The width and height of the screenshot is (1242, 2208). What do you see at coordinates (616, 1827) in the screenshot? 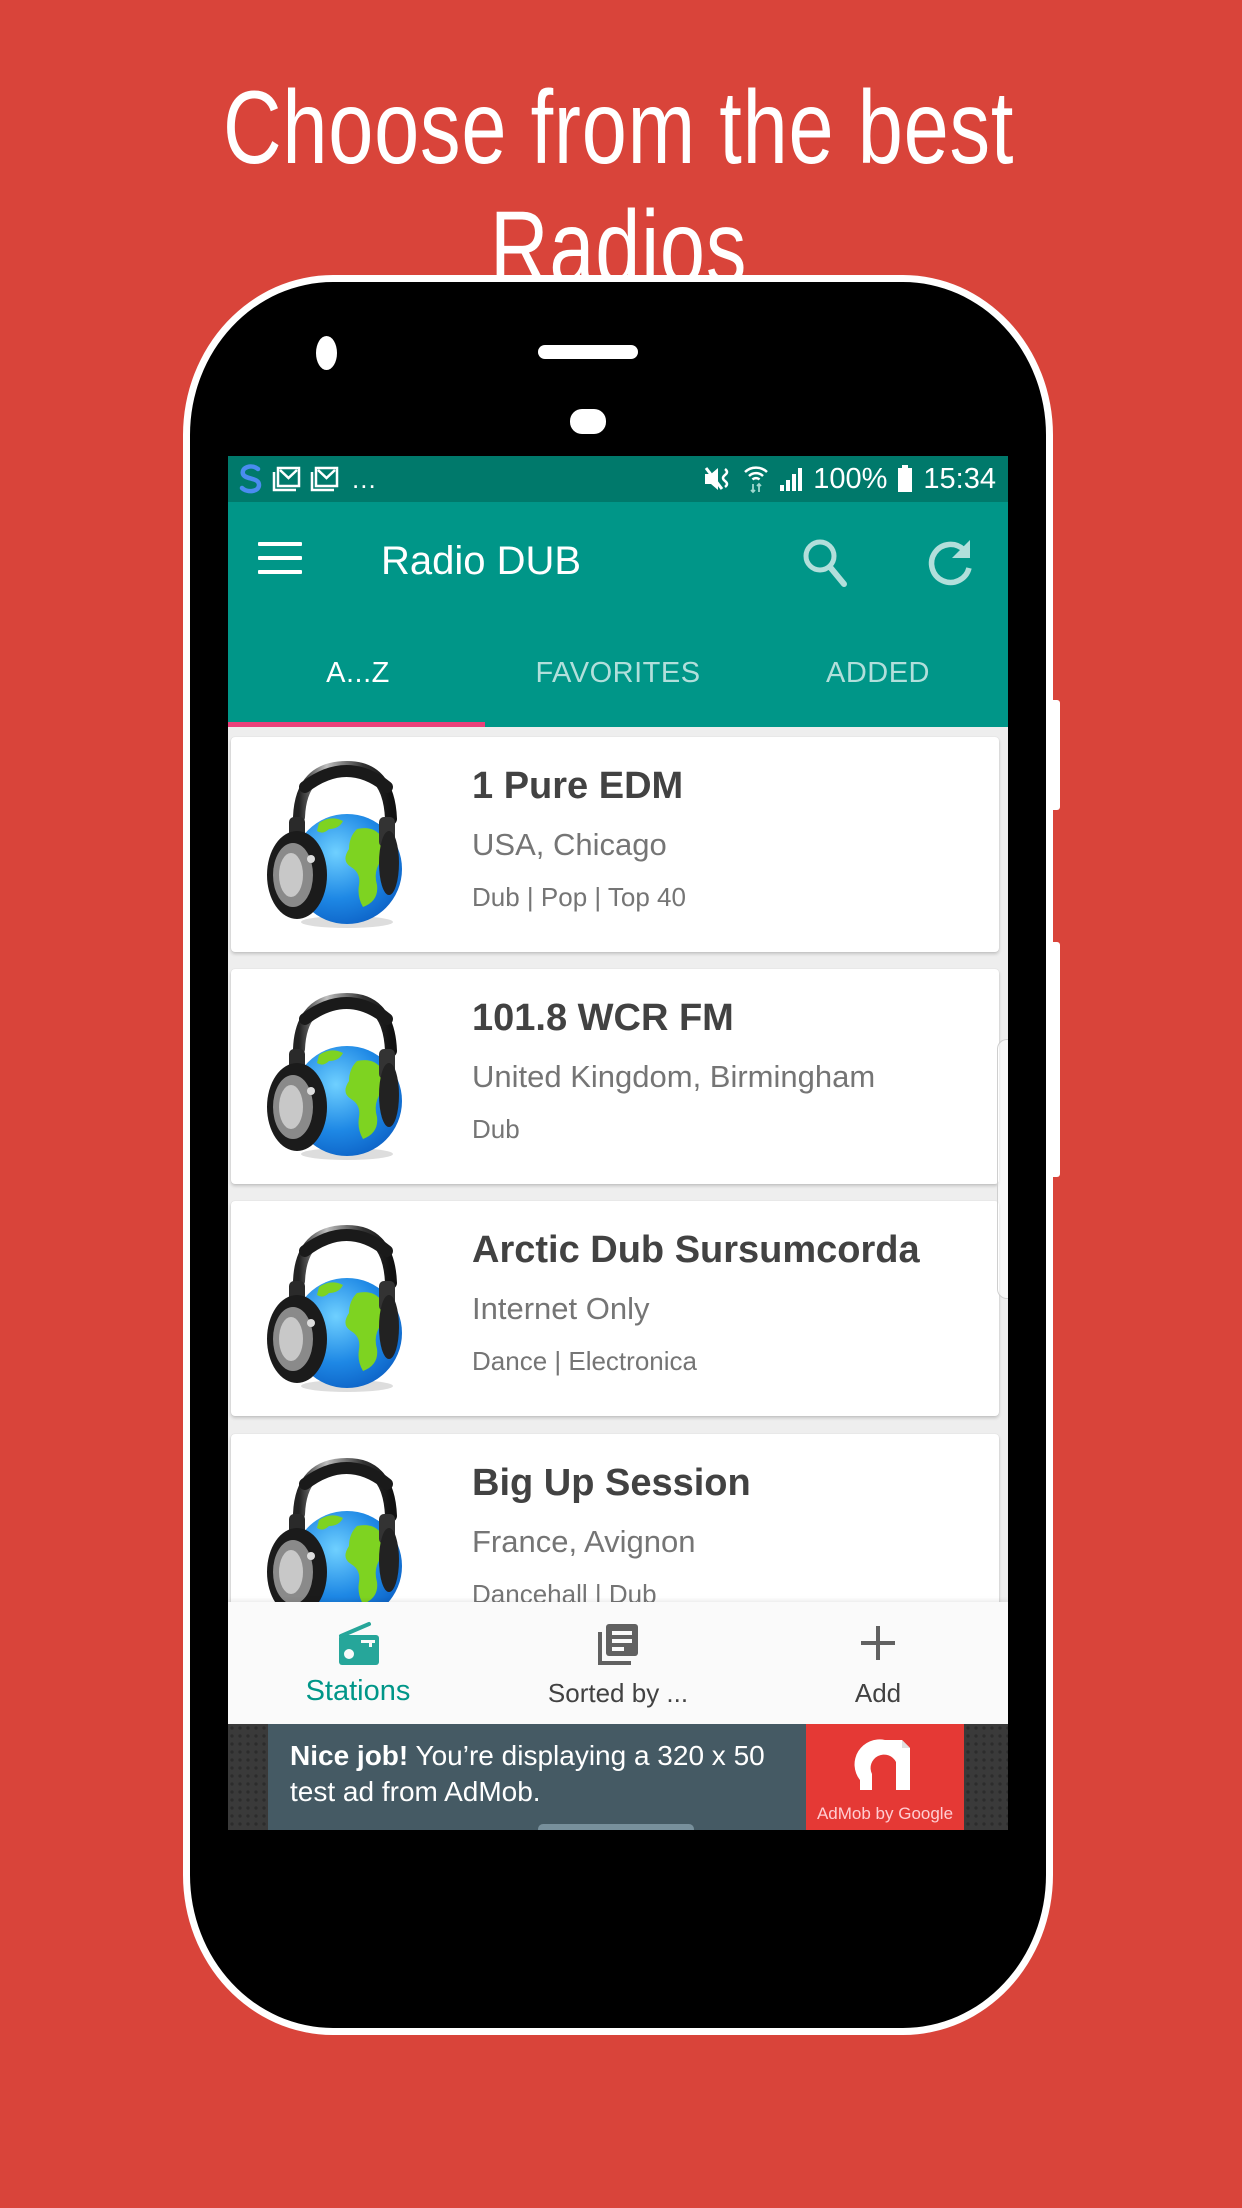
I see `ad-scroll-handle` at bounding box center [616, 1827].